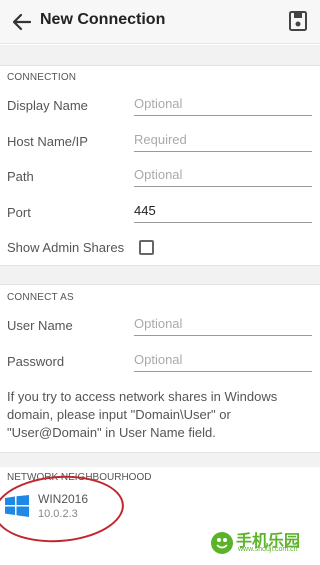 The height and width of the screenshot is (565, 320). Describe the element at coordinates (223, 211) in the screenshot. I see `port-field` at that location.